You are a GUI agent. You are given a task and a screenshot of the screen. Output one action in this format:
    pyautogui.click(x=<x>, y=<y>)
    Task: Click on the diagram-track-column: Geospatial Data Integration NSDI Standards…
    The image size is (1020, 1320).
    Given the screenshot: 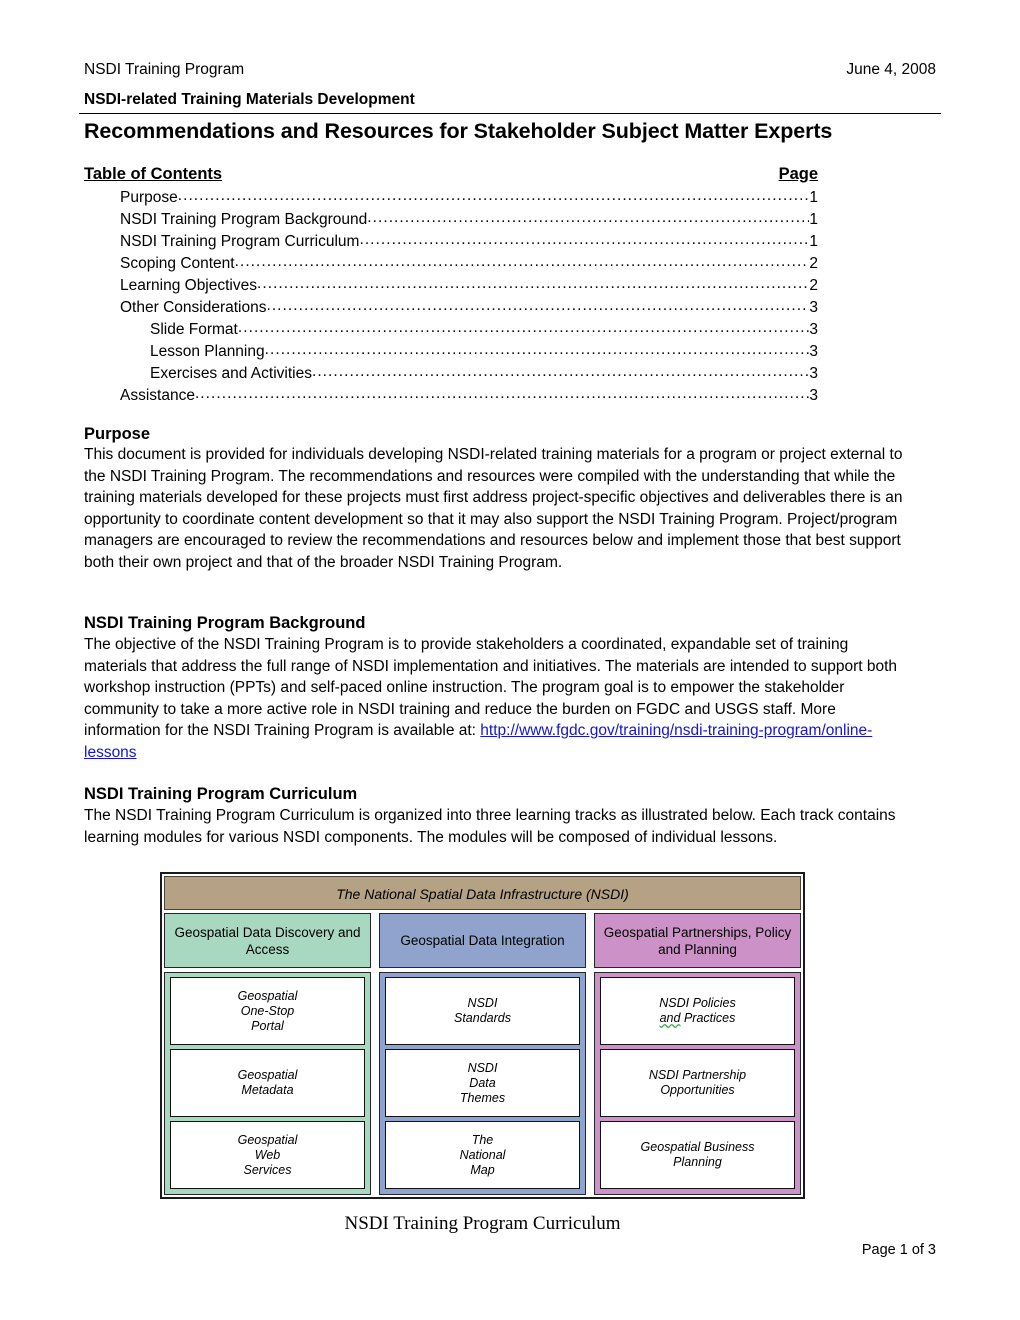 What is the action you would take?
    pyautogui.click(x=482, y=1054)
    